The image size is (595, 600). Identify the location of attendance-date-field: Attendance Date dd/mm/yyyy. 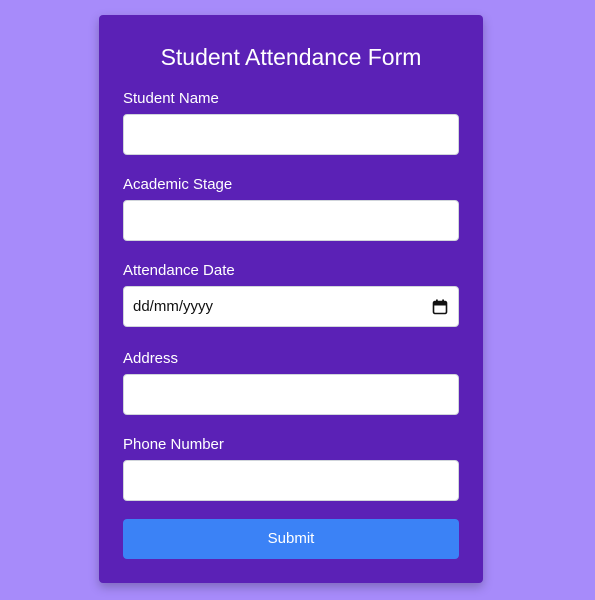
(291, 294).